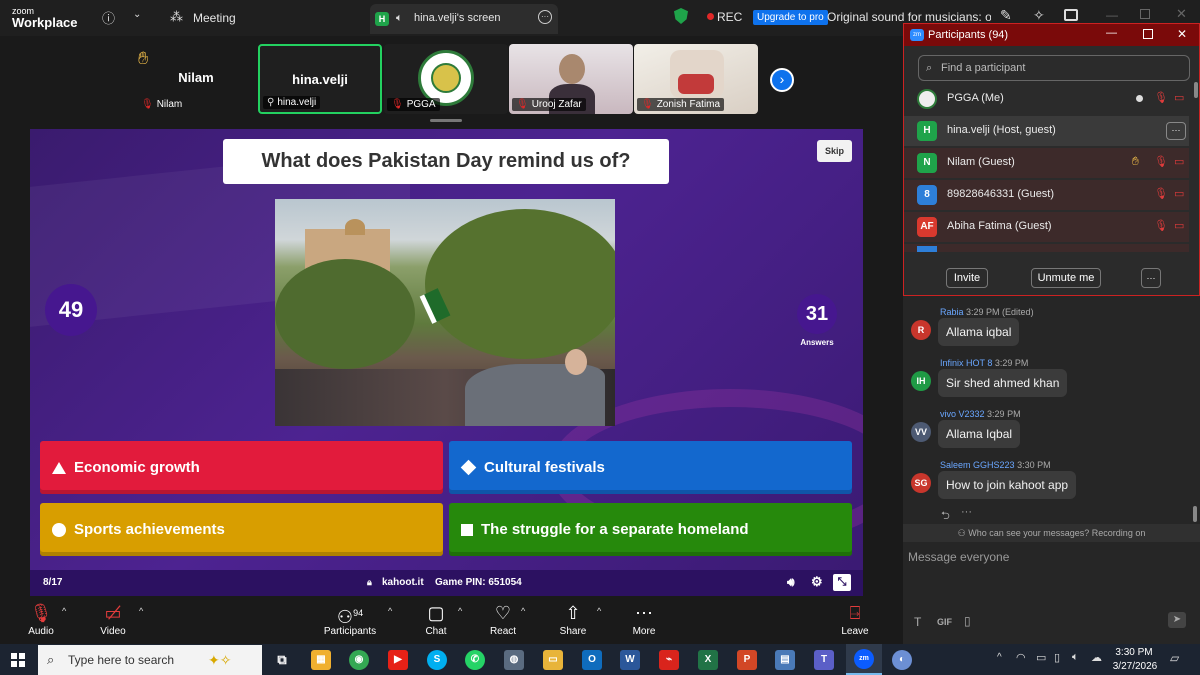  What do you see at coordinates (1177, 620) in the screenshot?
I see `send-icon: ➤` at bounding box center [1177, 620].